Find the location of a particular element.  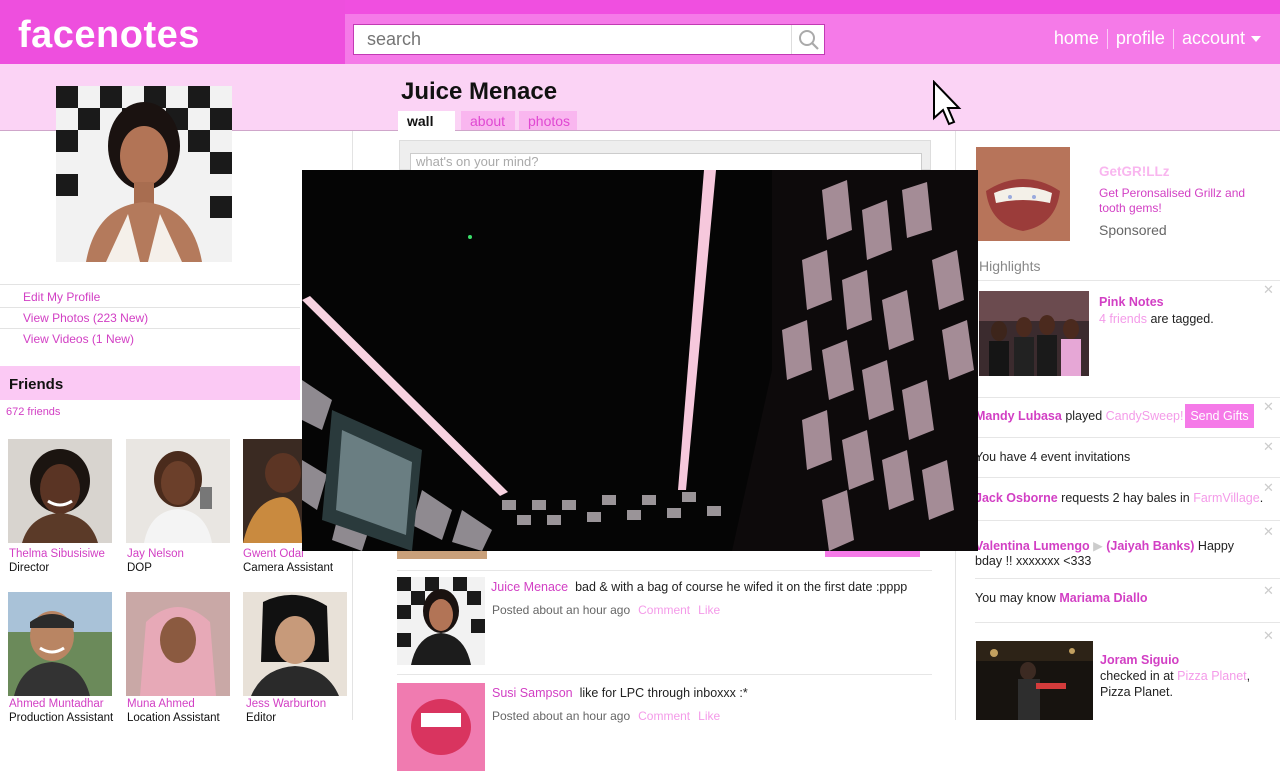

friend-name: Ahmed Muntadhar is located at coordinates (56, 704).